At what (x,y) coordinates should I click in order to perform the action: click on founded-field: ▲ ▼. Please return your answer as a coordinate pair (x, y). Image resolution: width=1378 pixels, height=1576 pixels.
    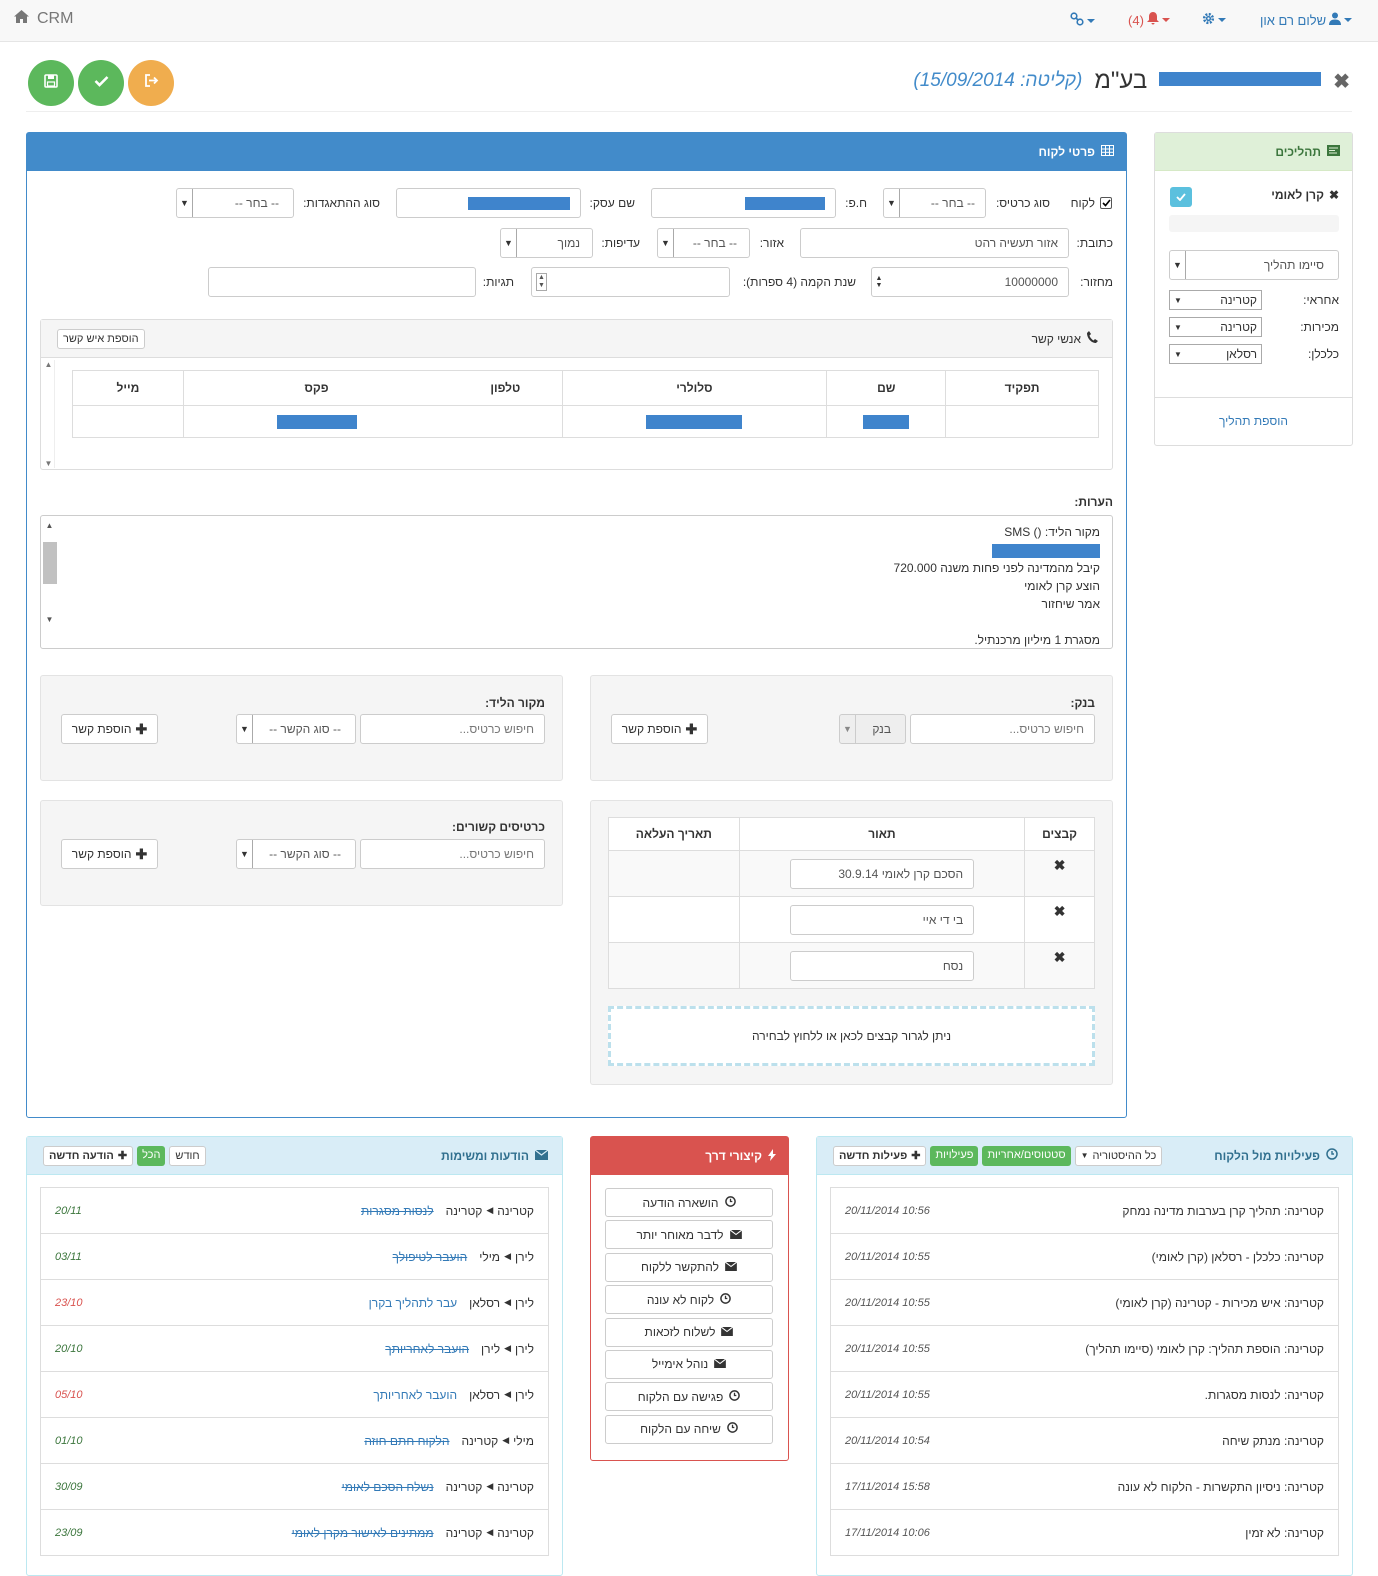
    Looking at the image, I should click on (630, 282).